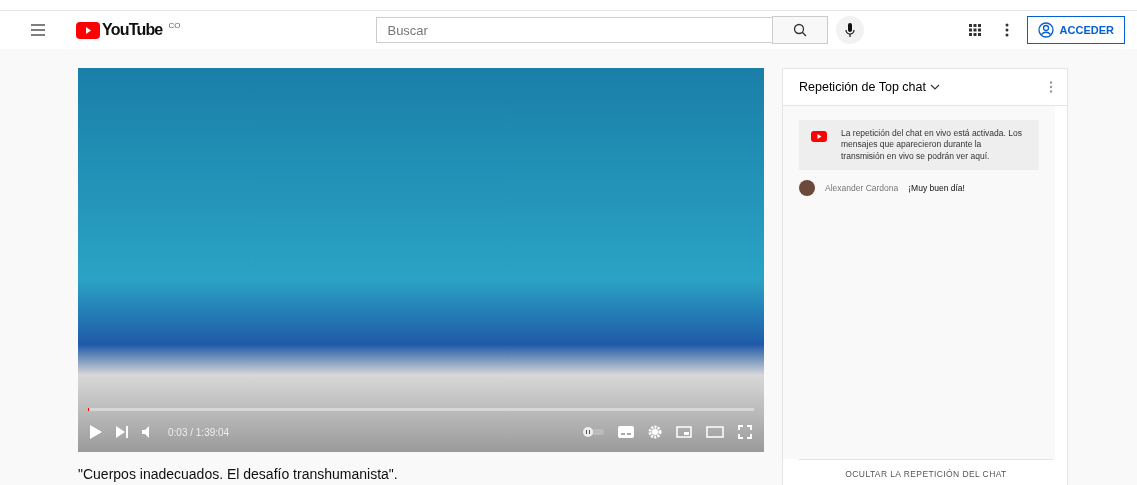  What do you see at coordinates (862, 188) in the screenshot?
I see `message-author: Alexander Cardona` at bounding box center [862, 188].